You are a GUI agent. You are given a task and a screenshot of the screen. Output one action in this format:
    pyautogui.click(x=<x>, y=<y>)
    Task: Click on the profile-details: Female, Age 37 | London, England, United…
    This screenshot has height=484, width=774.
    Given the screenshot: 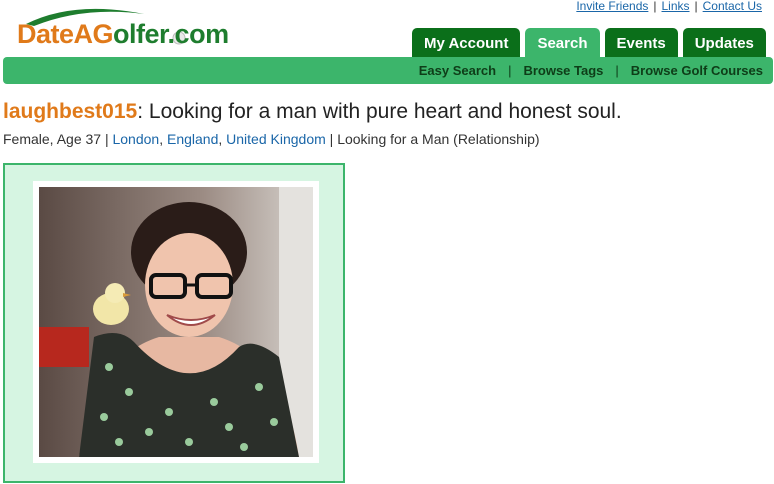 What is the action you would take?
    pyautogui.click(x=271, y=139)
    